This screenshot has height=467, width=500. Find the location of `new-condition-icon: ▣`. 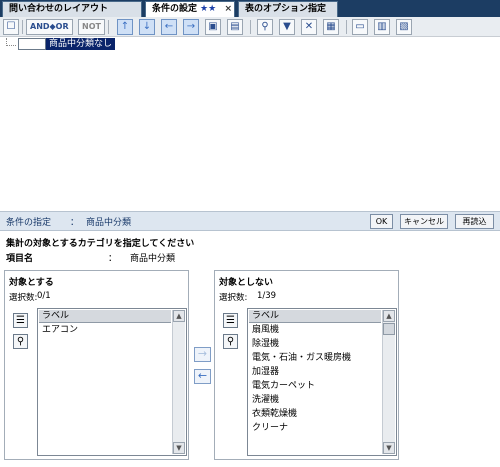

new-condition-icon: ▣ is located at coordinates (213, 27).